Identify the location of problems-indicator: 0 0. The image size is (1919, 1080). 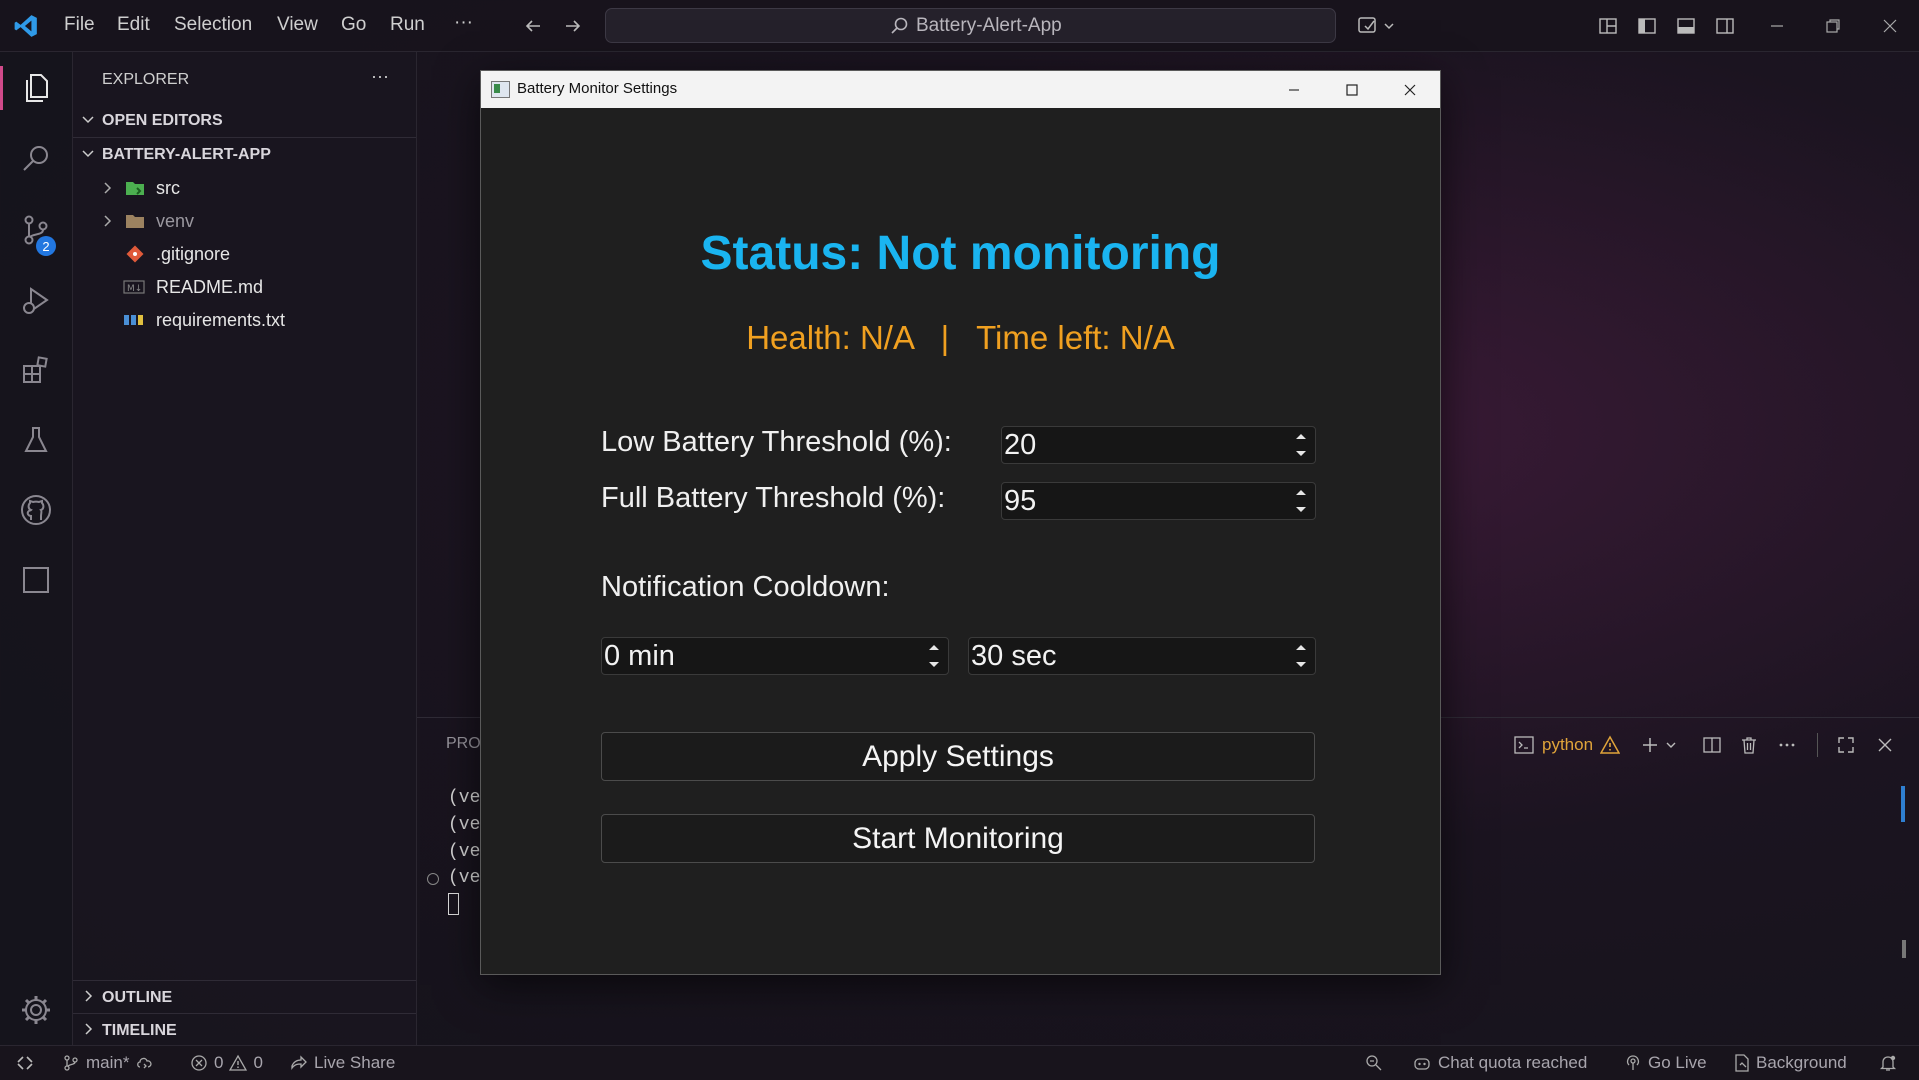
(226, 1063).